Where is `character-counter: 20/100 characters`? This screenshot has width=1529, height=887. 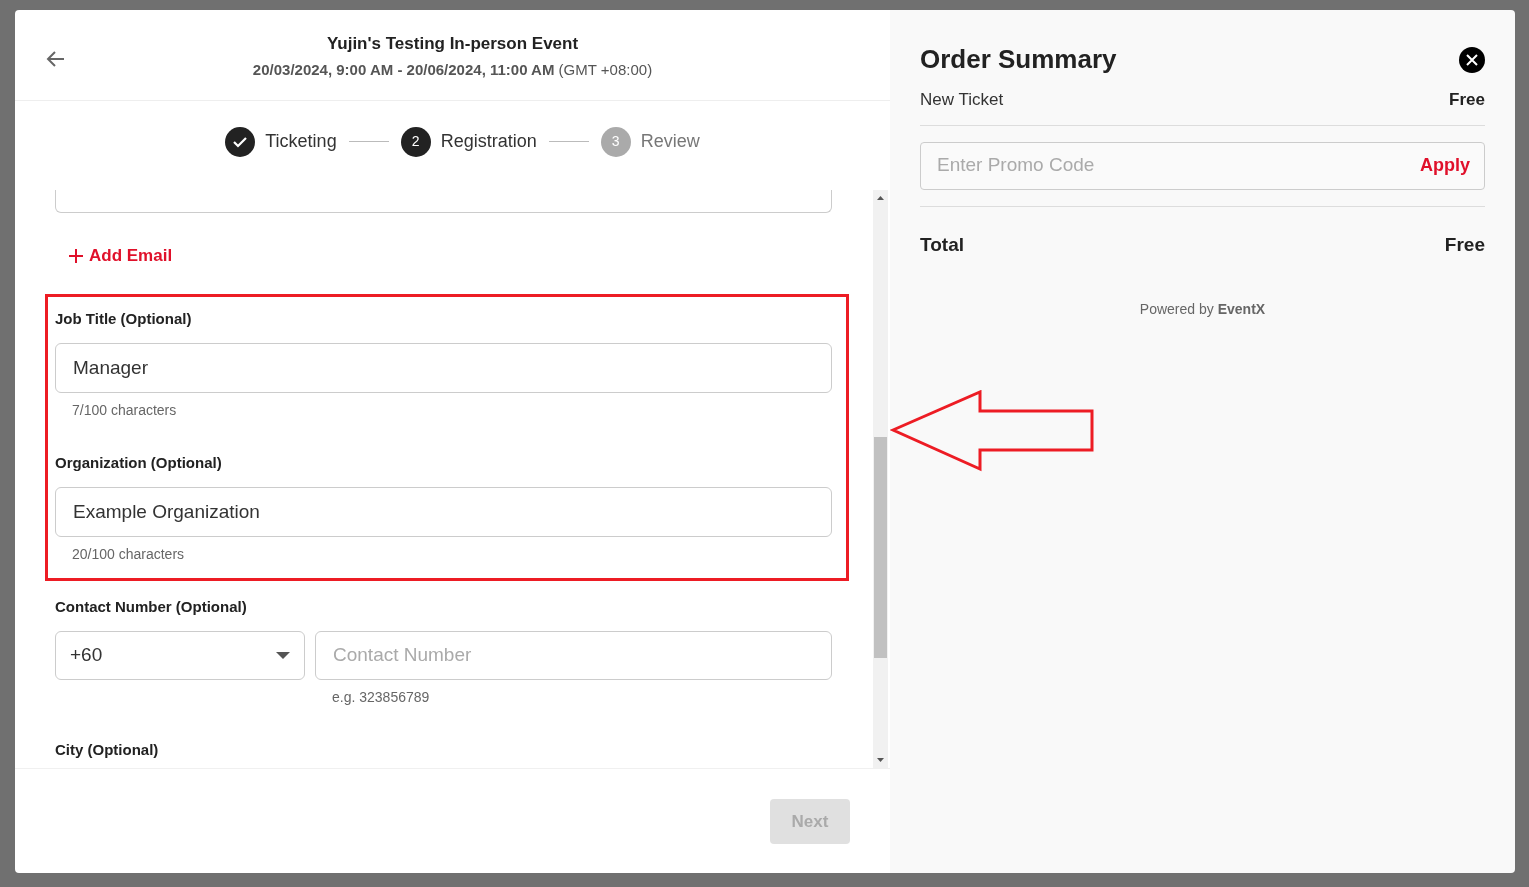
character-counter: 20/100 characters is located at coordinates (128, 554).